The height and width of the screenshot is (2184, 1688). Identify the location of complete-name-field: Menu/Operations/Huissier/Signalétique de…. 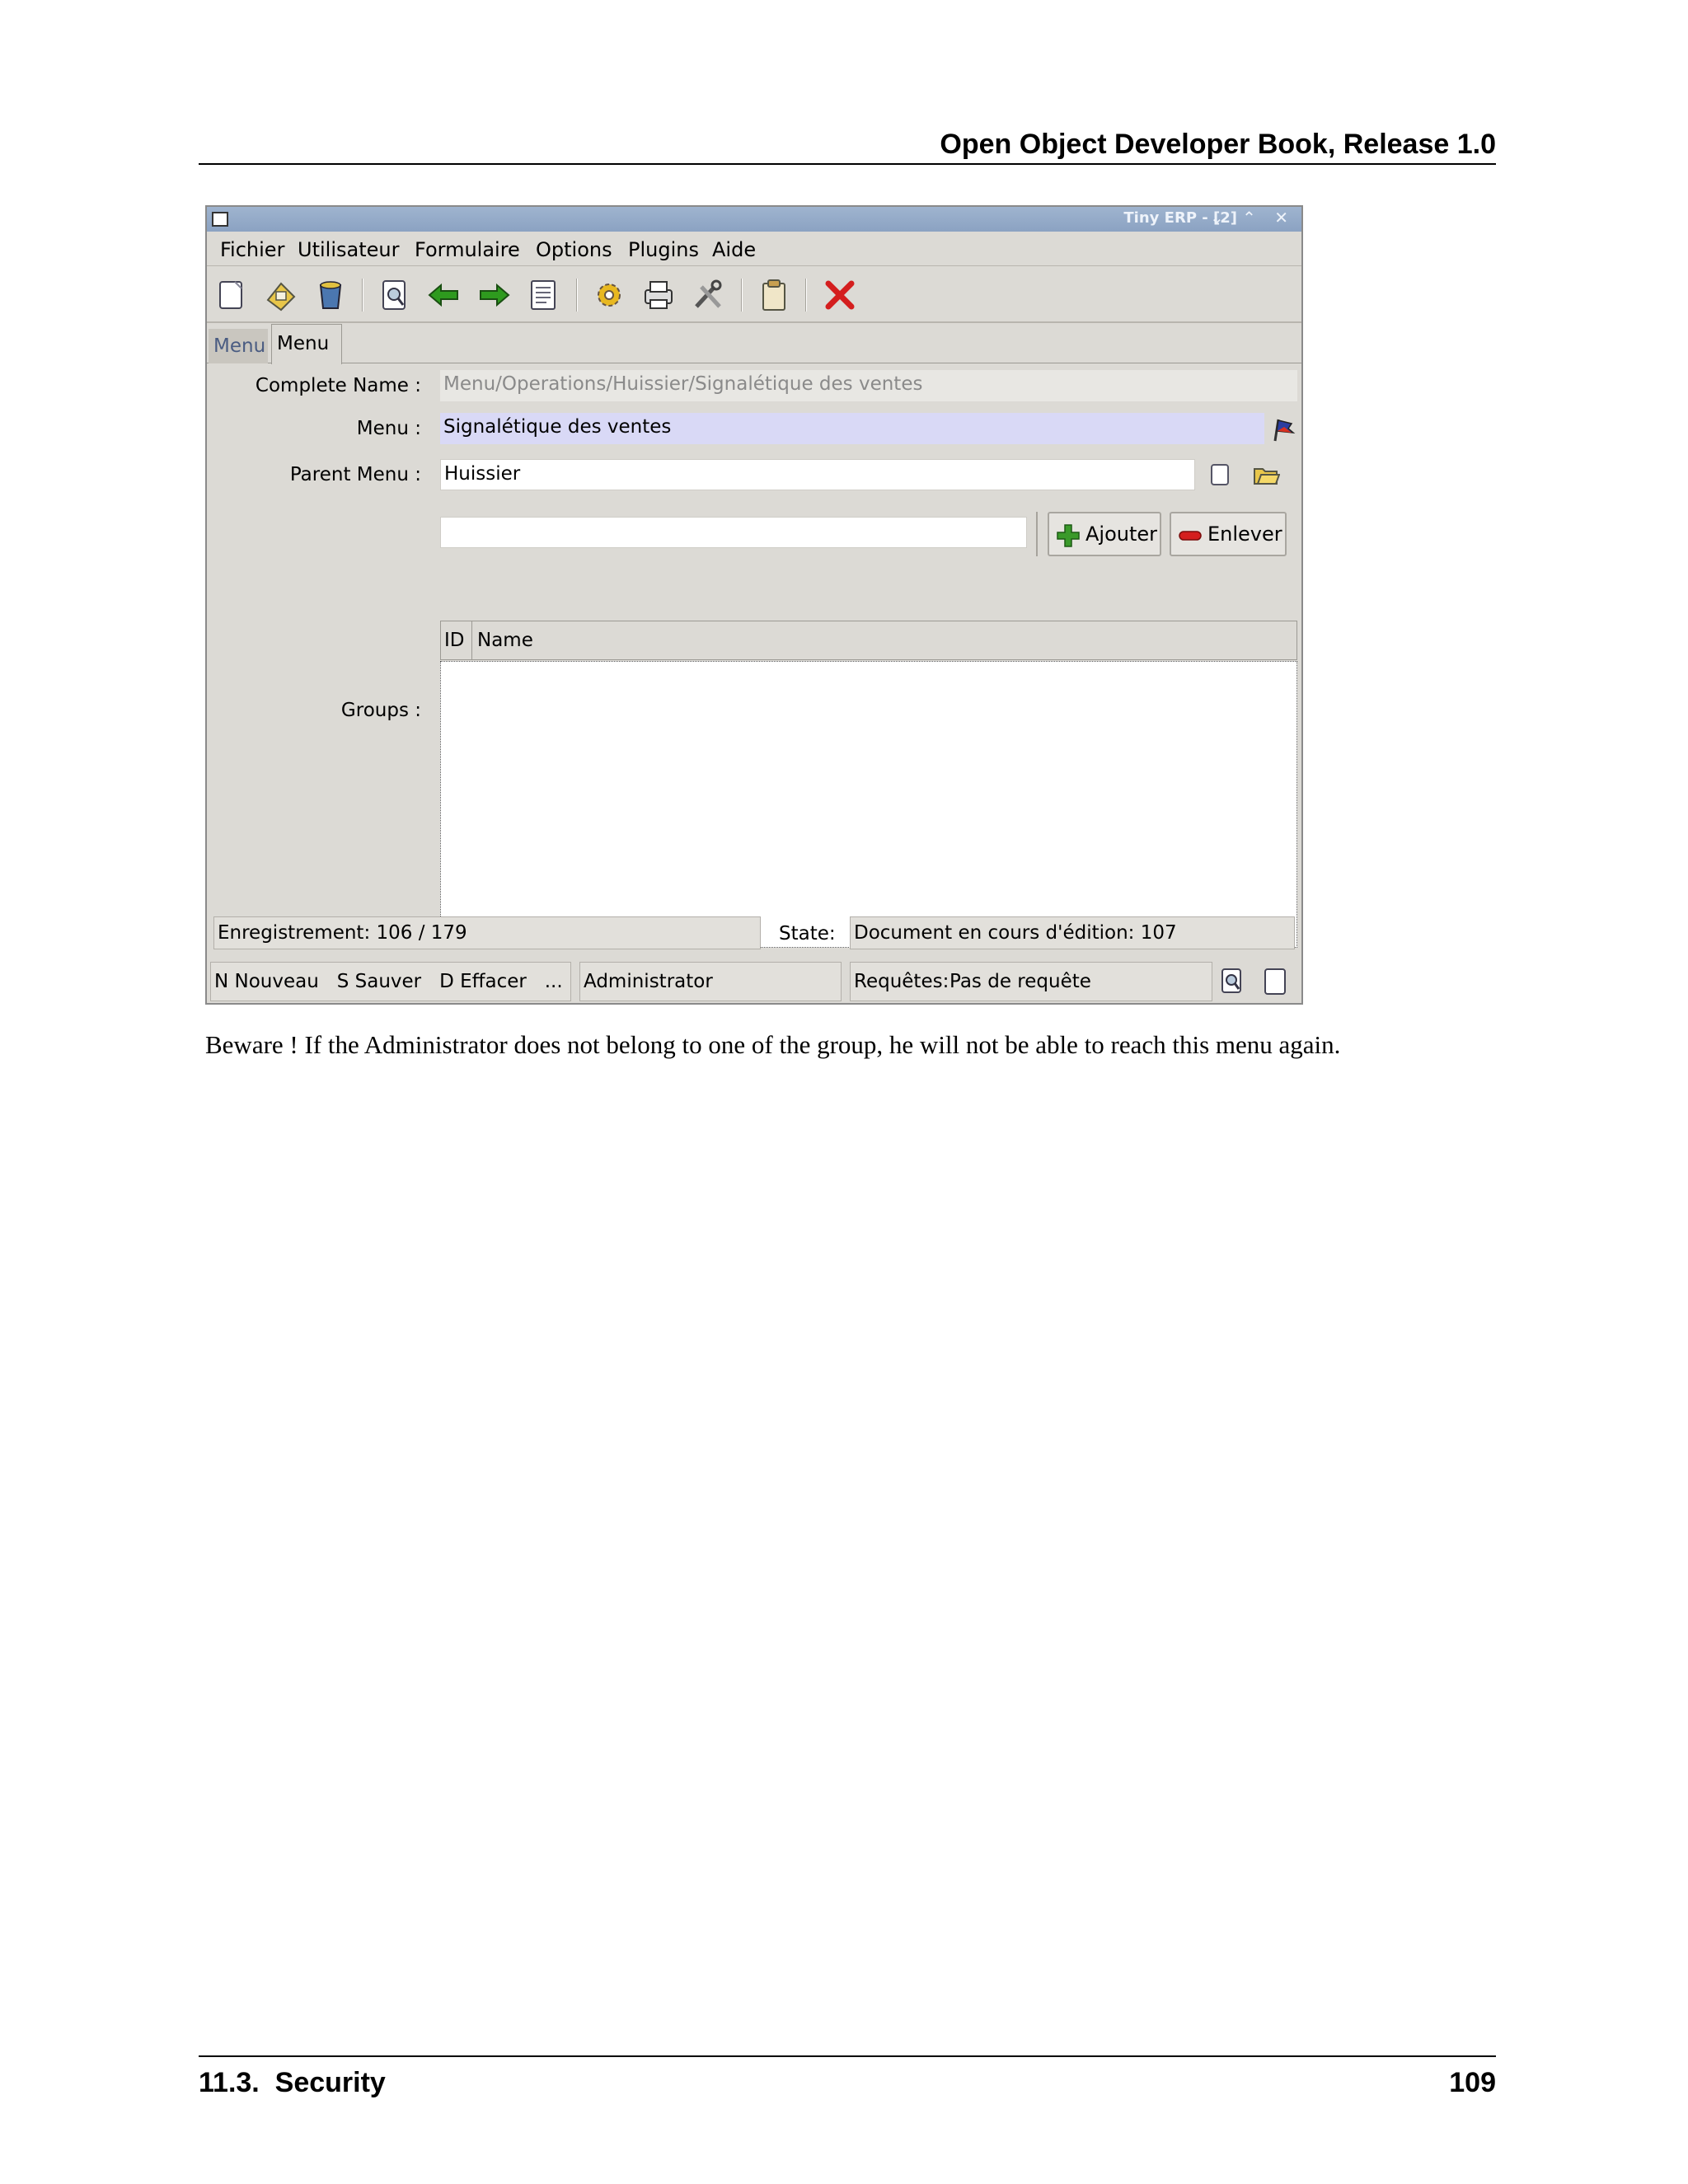
(869, 385).